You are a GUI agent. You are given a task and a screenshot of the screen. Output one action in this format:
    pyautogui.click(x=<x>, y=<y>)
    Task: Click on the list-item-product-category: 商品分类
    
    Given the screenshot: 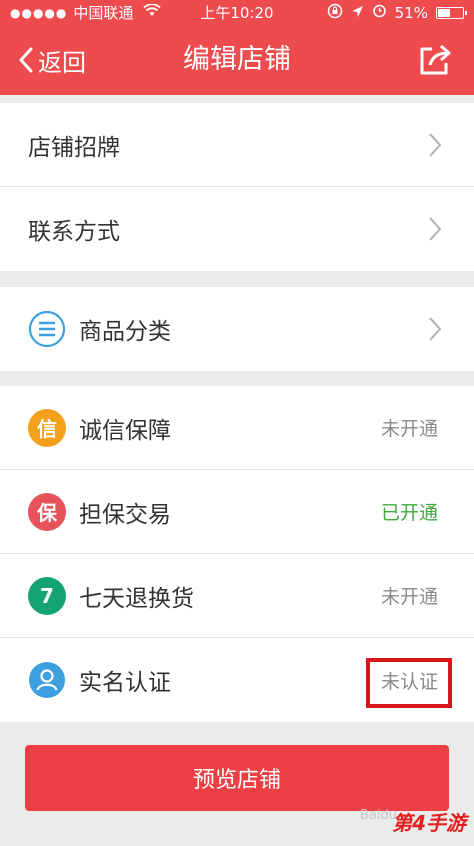 What is the action you would take?
    pyautogui.click(x=237, y=329)
    